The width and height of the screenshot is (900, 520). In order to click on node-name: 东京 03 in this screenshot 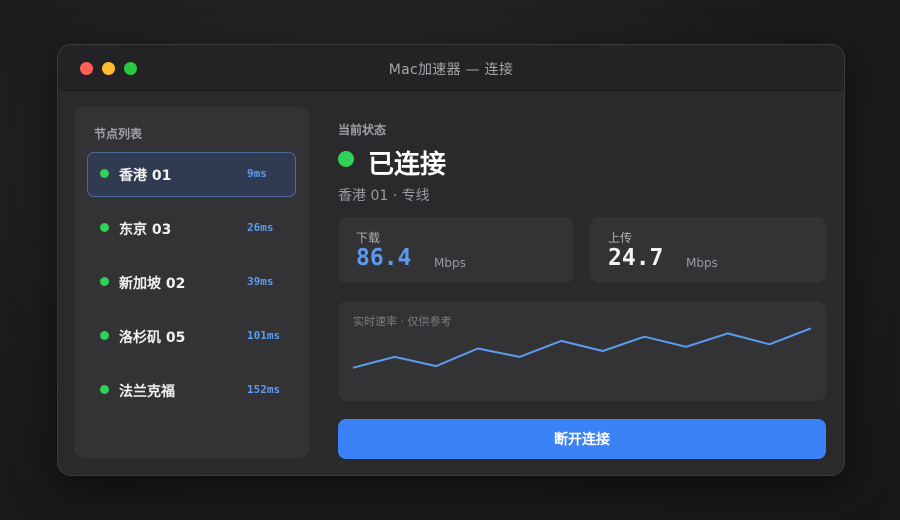, I will do `click(145, 230)`.